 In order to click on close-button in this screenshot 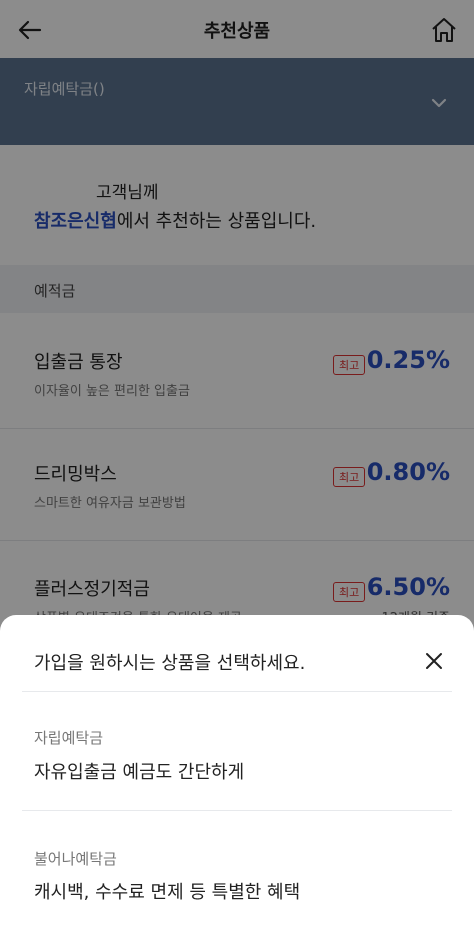, I will do `click(434, 661)`.